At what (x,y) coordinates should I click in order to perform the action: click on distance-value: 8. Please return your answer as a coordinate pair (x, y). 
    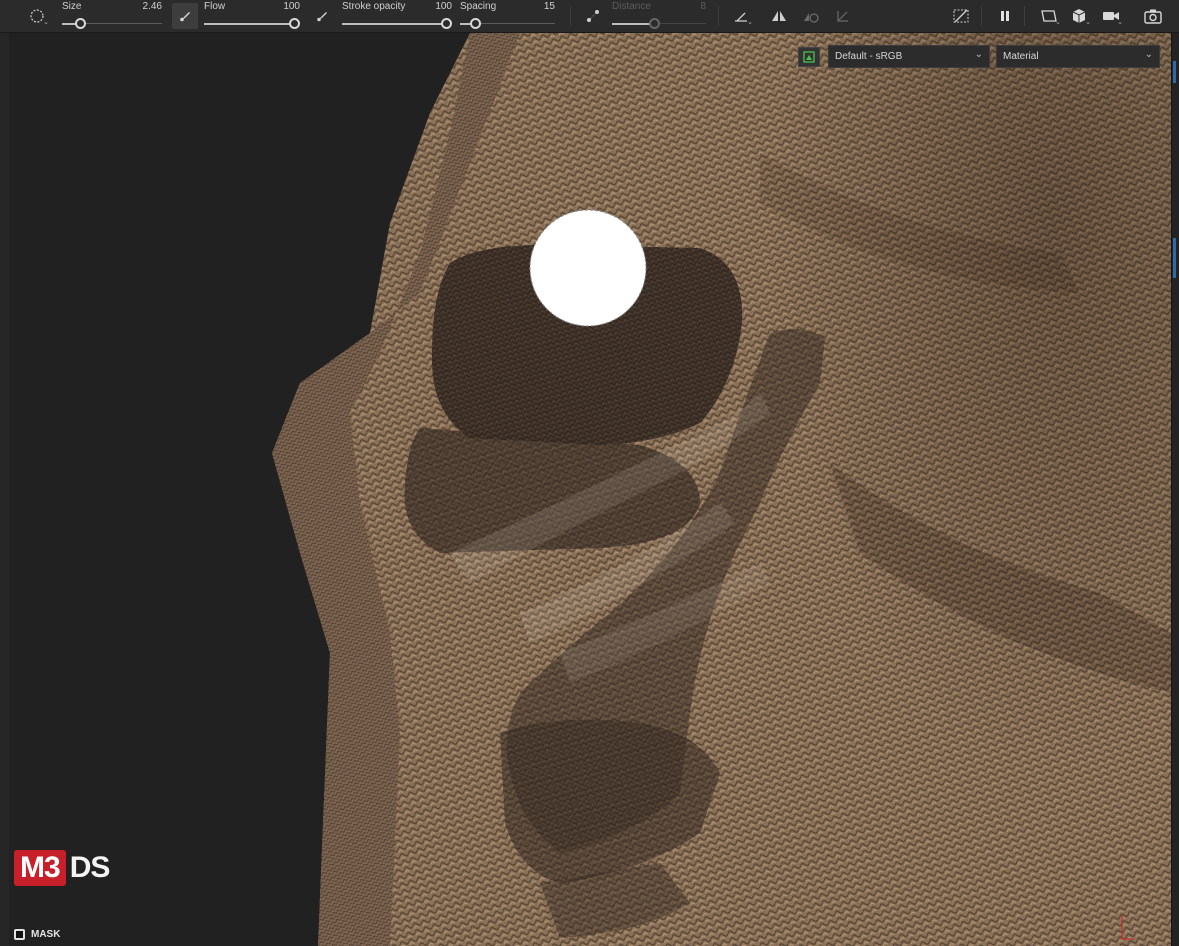
    Looking at the image, I should click on (703, 6).